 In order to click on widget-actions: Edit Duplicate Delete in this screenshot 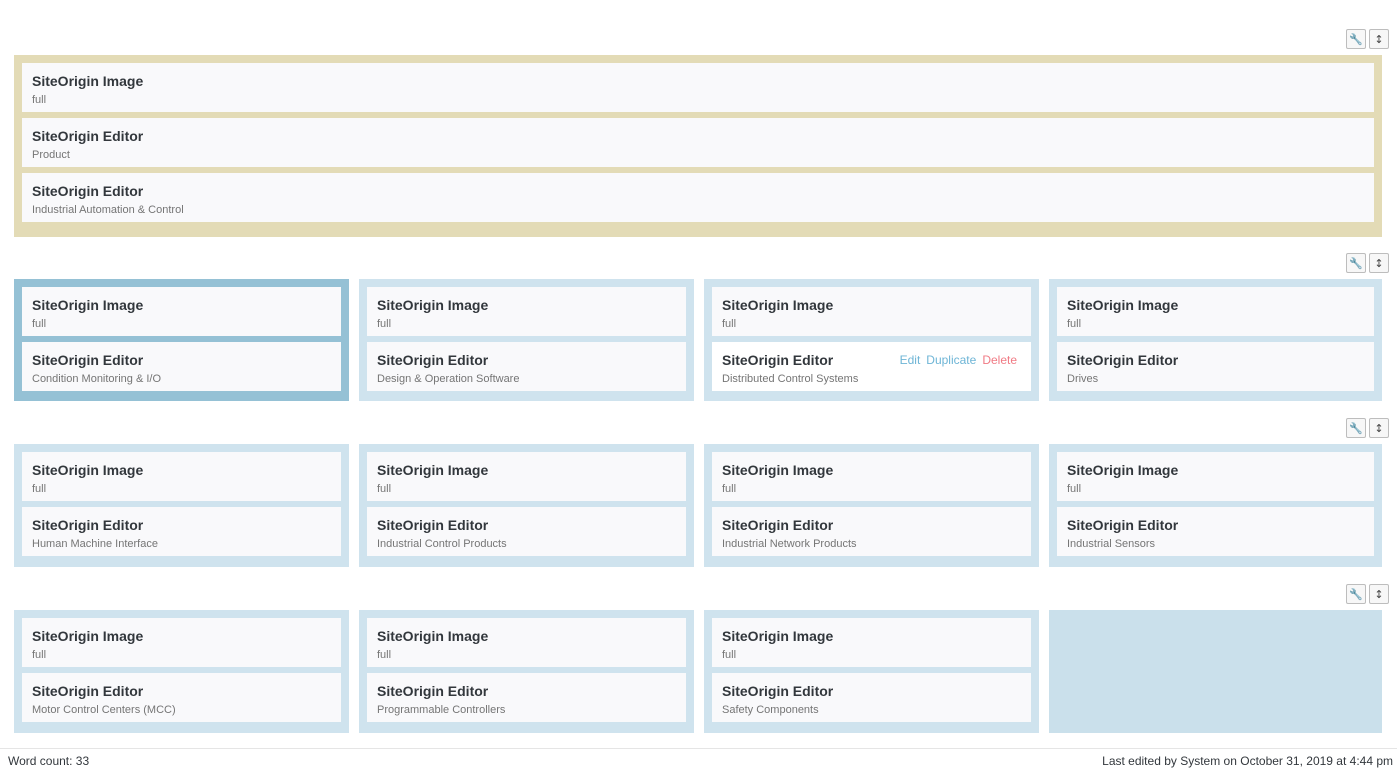, I will do `click(958, 360)`.